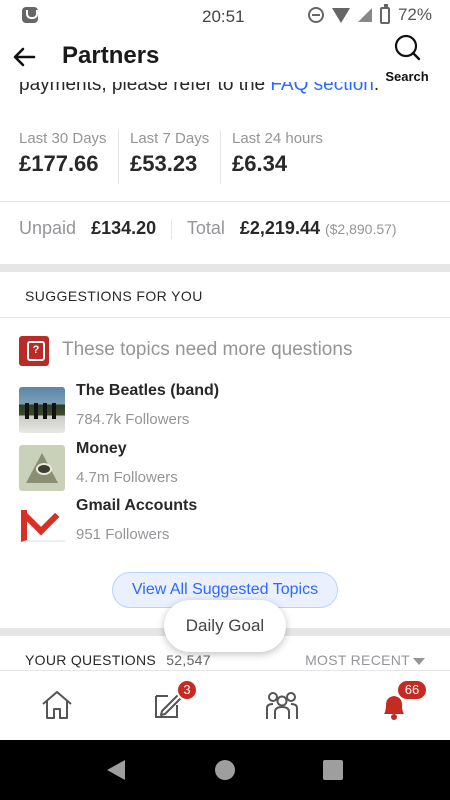 This screenshot has width=450, height=800. What do you see at coordinates (401, 702) in the screenshot?
I see `notifications-tab: 66` at bounding box center [401, 702].